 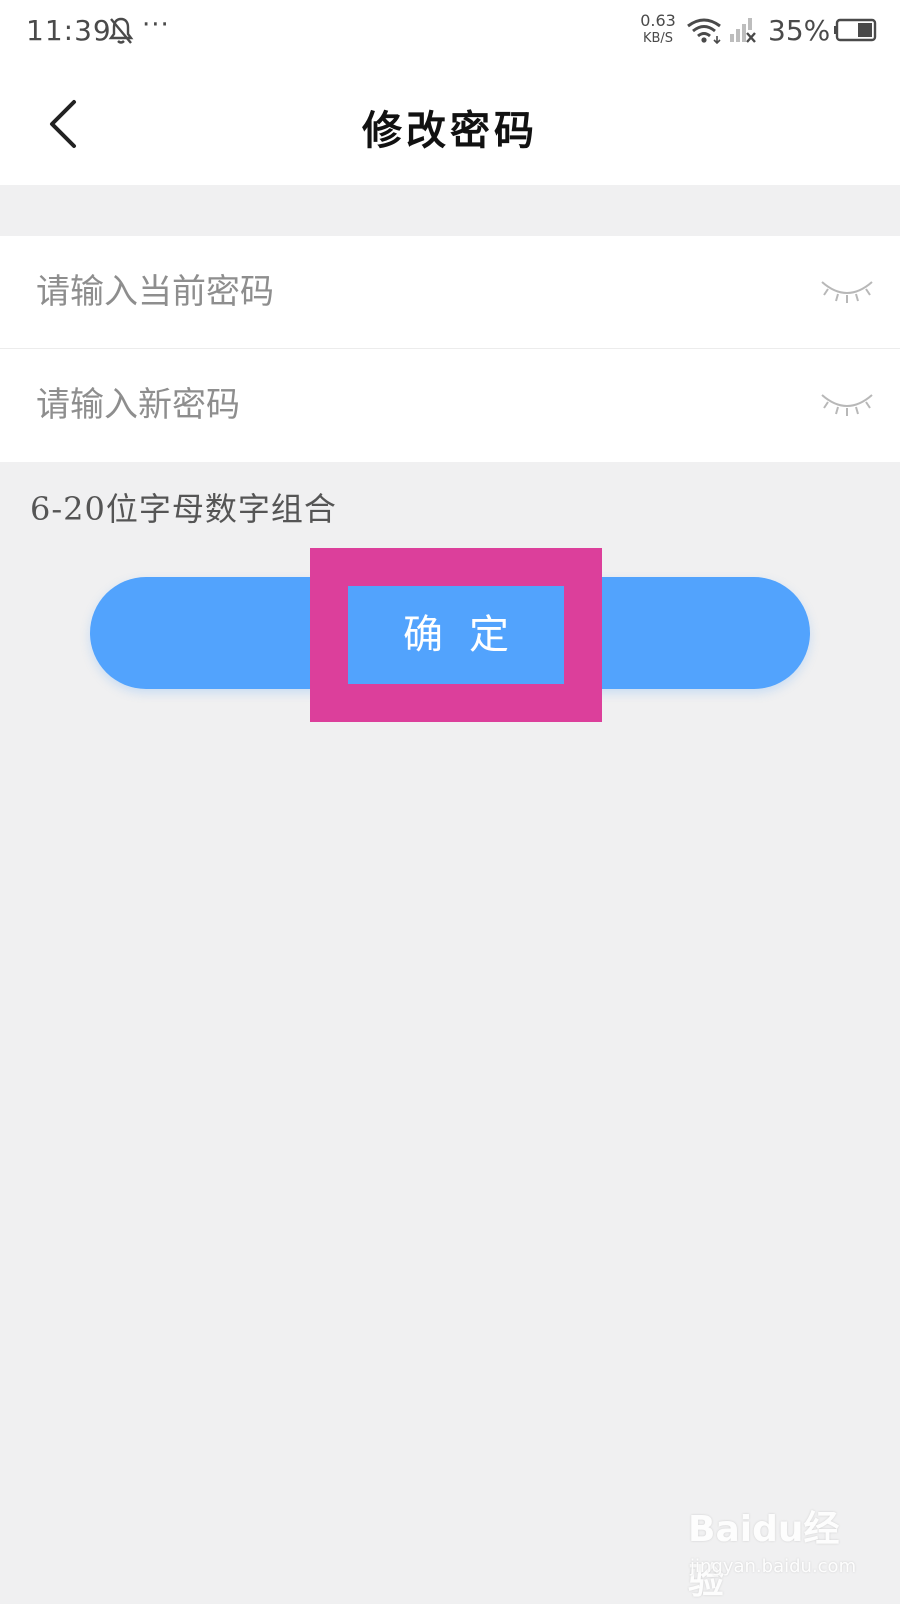 I want to click on status-time: 11:39, so click(x=69, y=30).